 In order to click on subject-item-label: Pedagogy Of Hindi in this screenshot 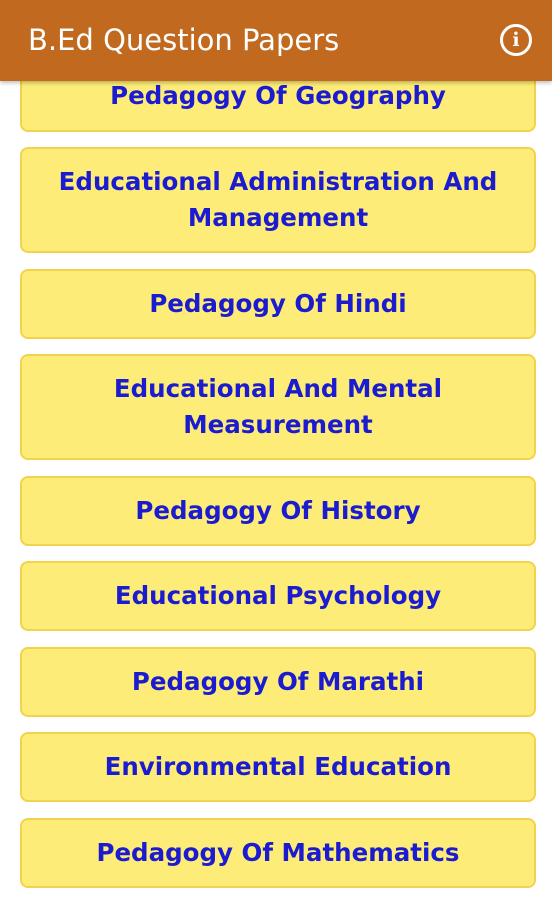, I will do `click(278, 303)`.